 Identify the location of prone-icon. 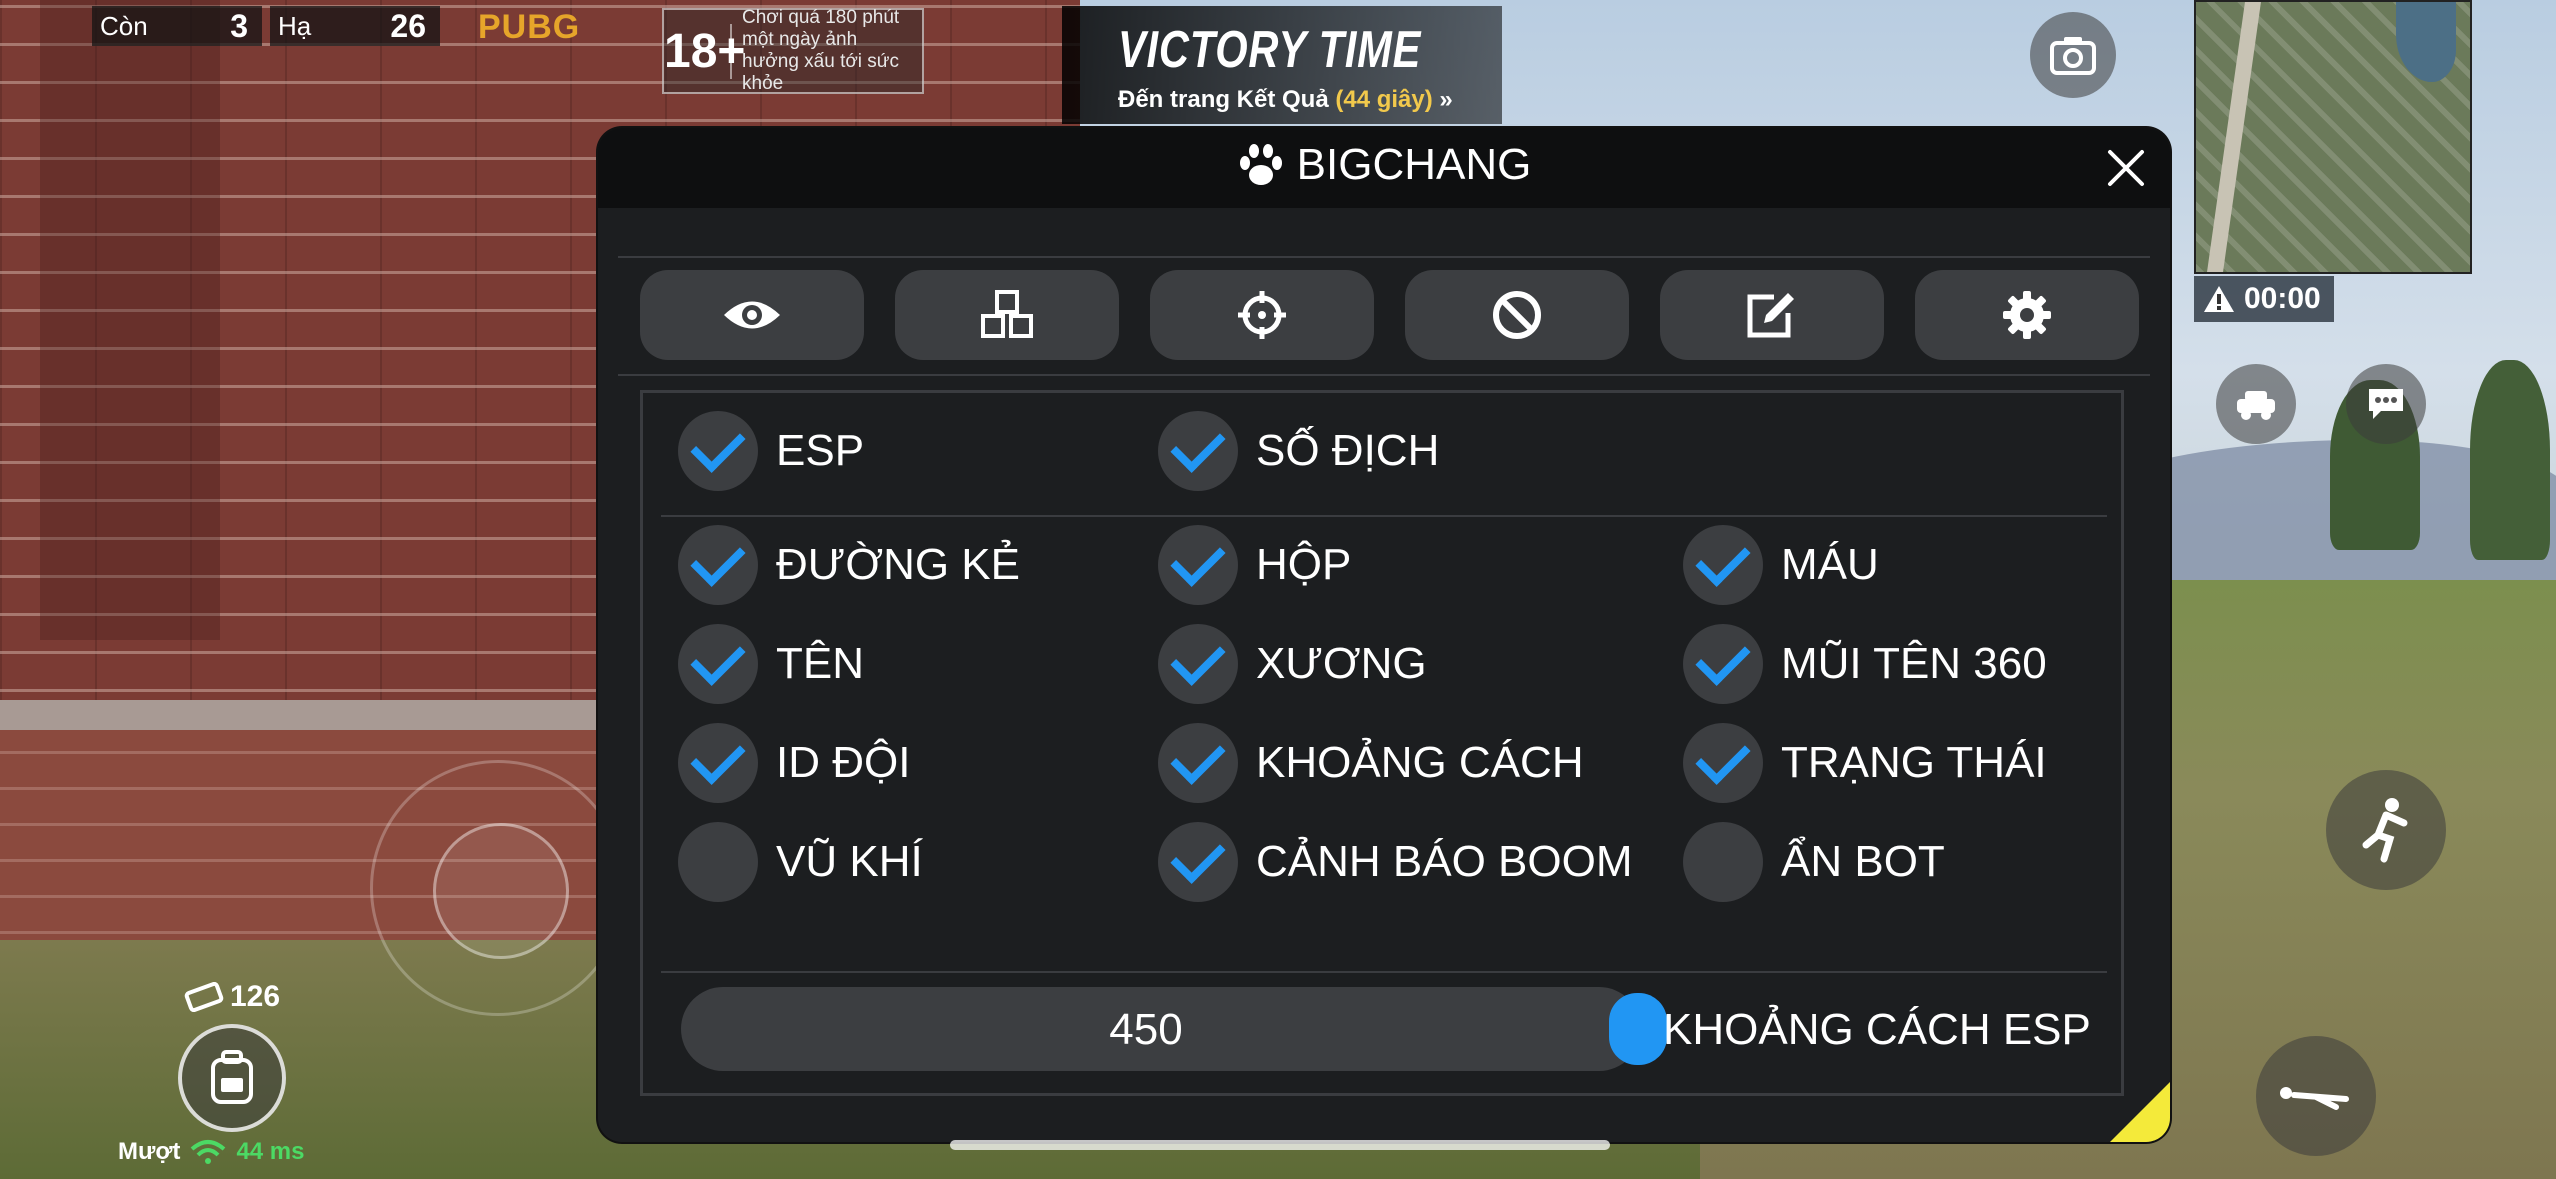
(2314, 1098).